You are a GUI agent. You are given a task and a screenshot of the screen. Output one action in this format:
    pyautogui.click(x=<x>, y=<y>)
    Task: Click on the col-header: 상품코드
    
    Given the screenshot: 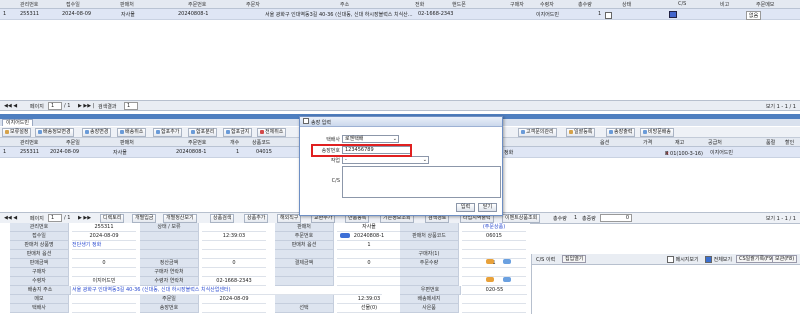 What is the action you would take?
    pyautogui.click(x=261, y=142)
    